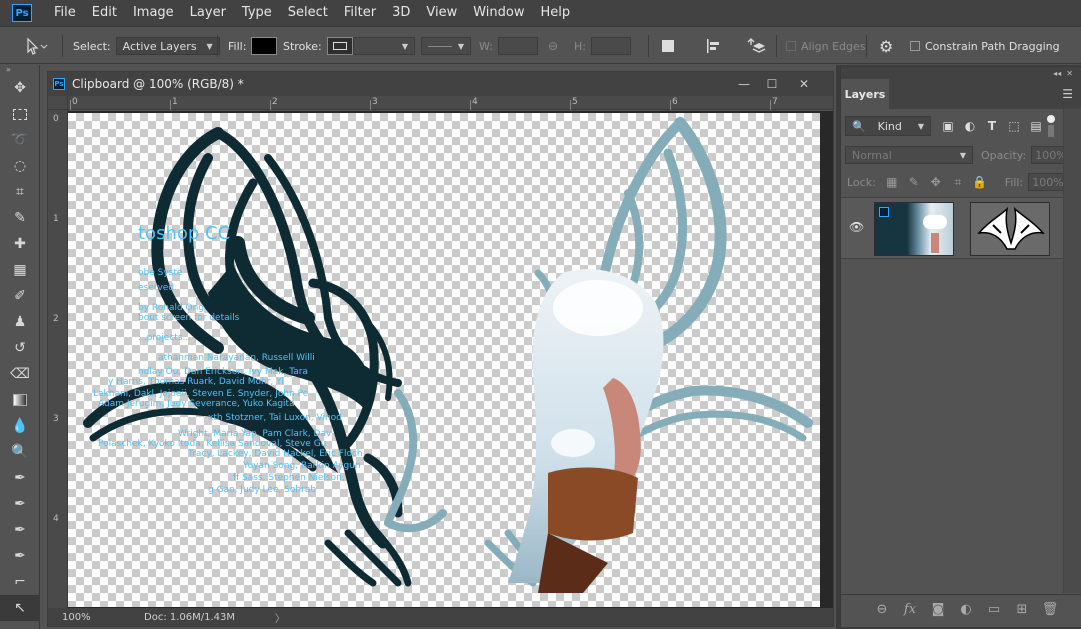  I want to click on fx-icon: fx, so click(910, 610).